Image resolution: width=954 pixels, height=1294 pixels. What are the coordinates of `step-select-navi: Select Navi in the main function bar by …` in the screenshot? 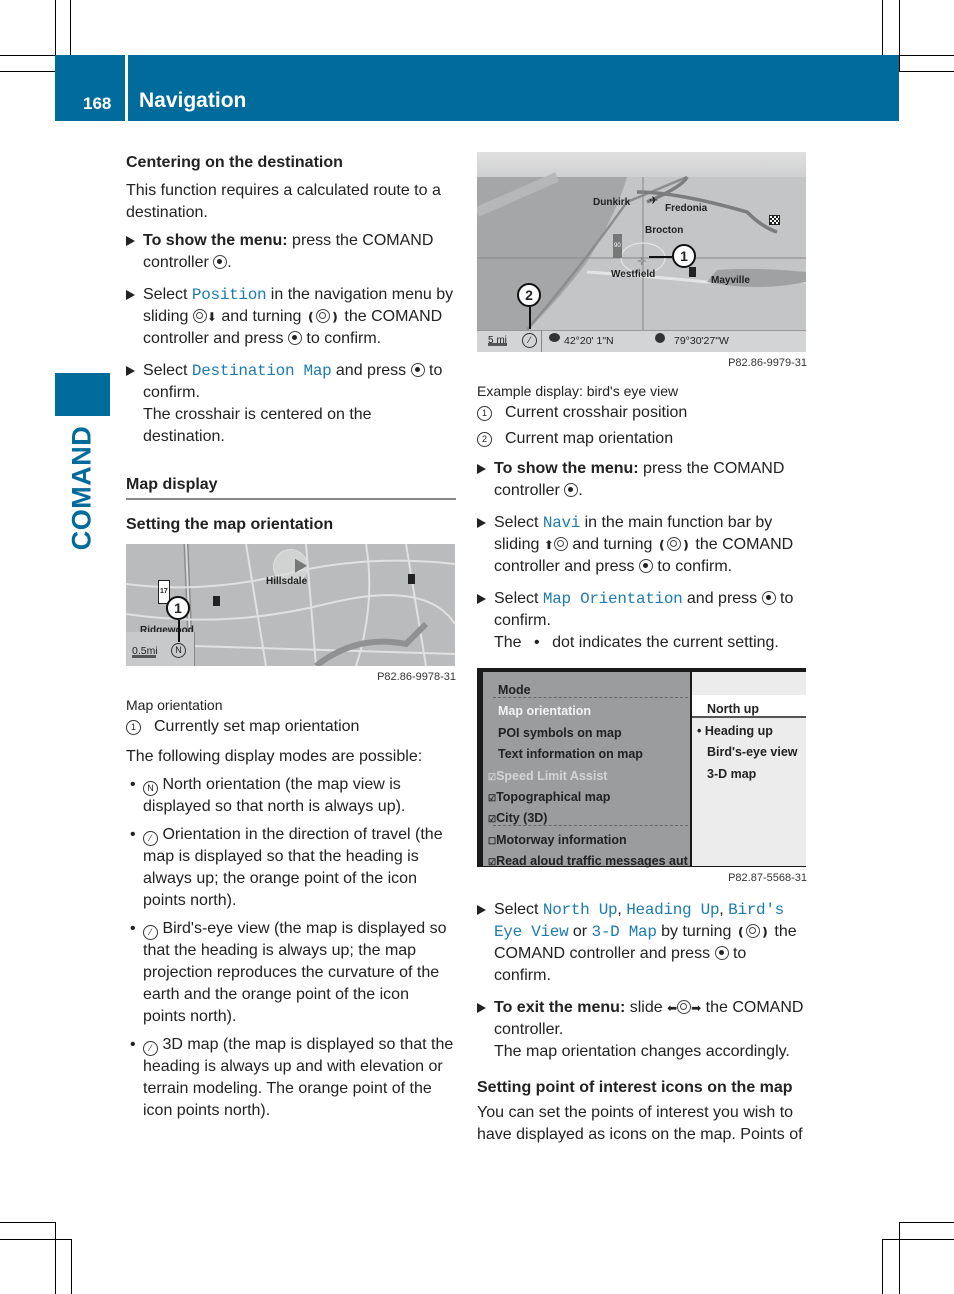 It's located at (642, 545).